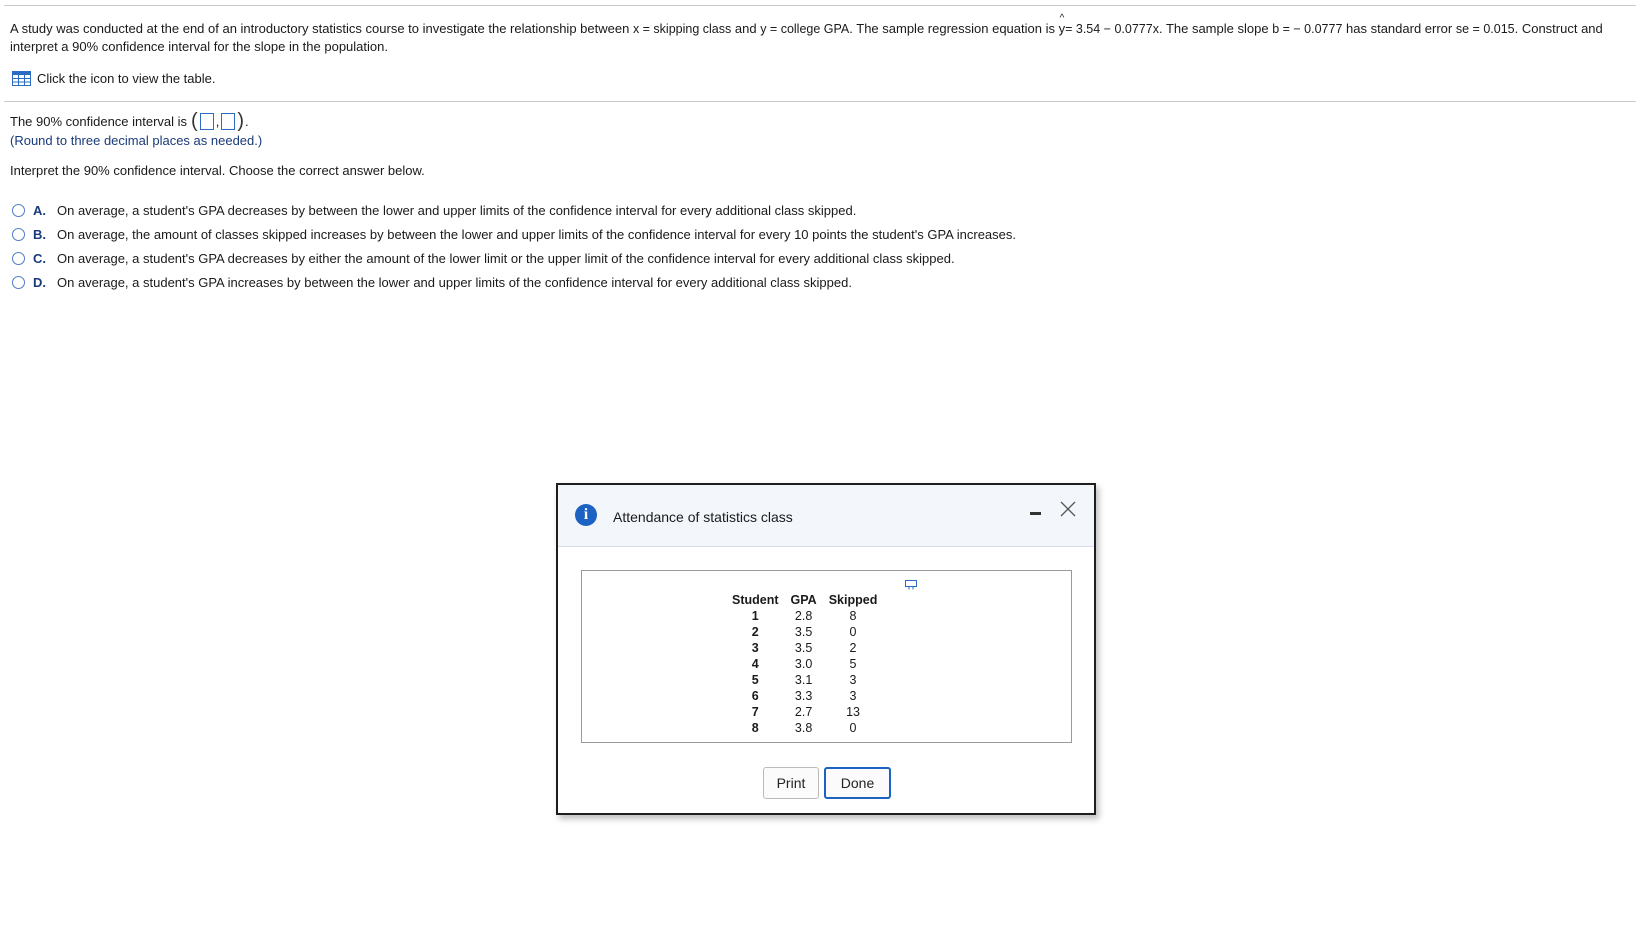 The width and height of the screenshot is (1640, 934). Describe the element at coordinates (952, 28) in the screenshot. I see `question-part-2: . The sample regression equation is` at that location.